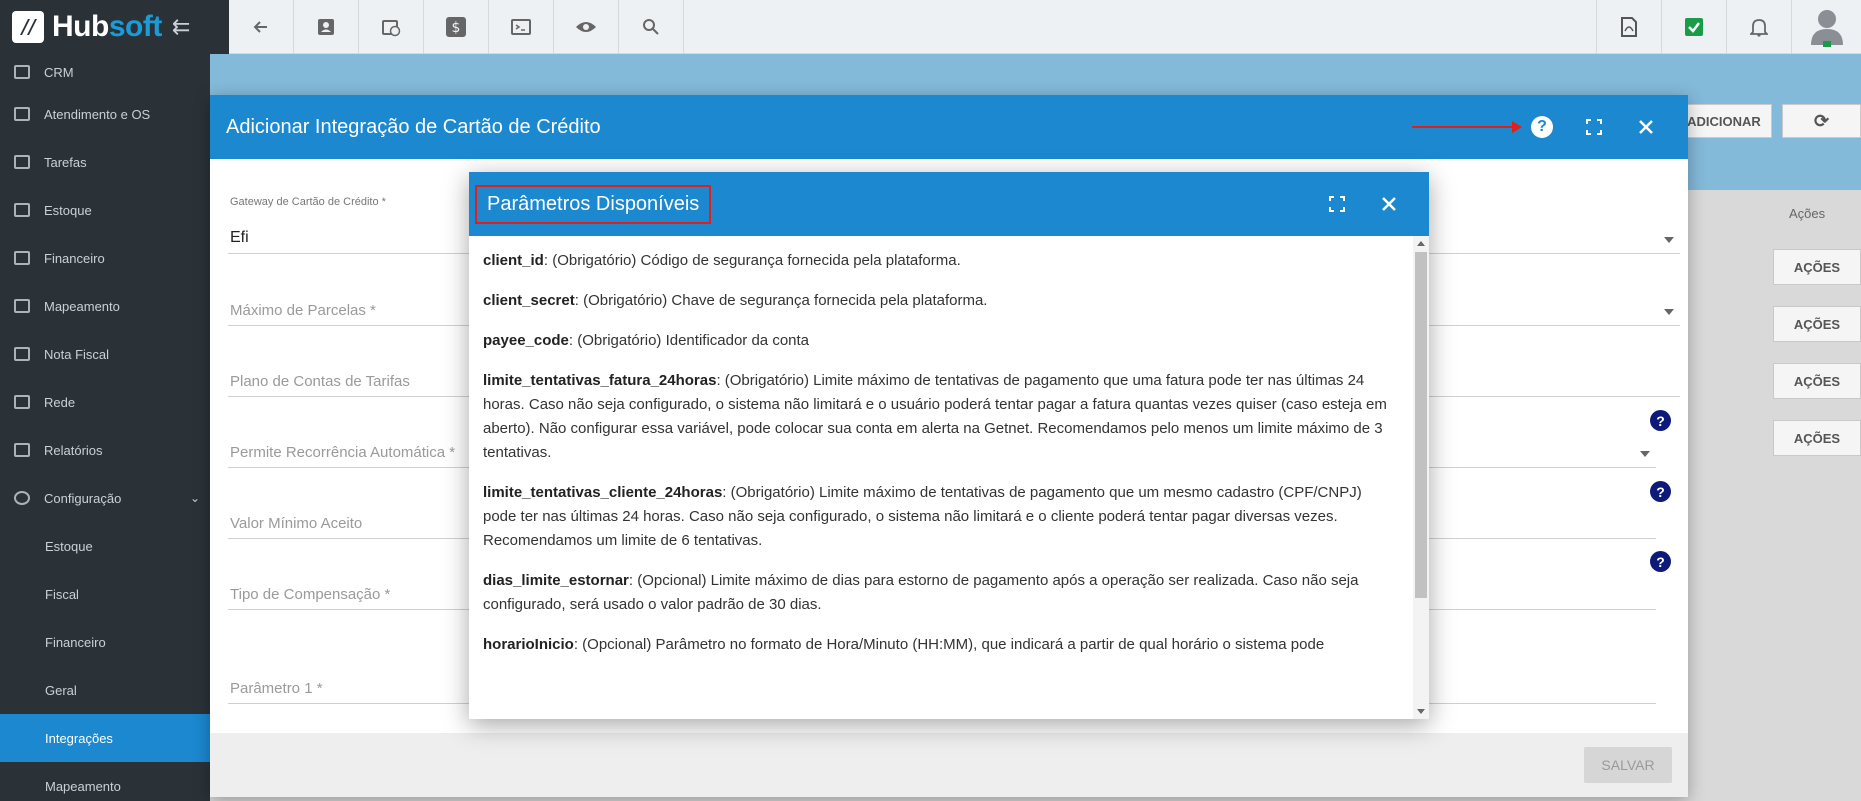  I want to click on scroll-up-arrow-icon, so click(1421, 243).